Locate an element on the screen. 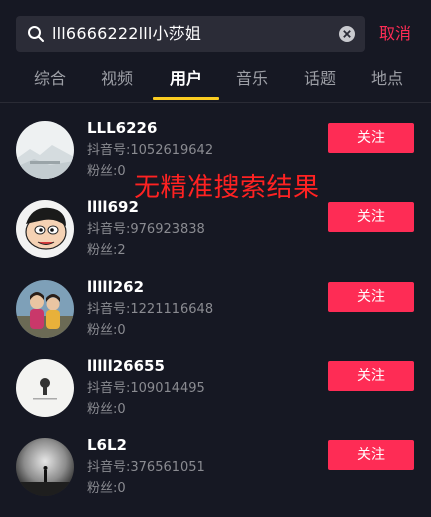  search-icon is located at coordinates (36, 34).